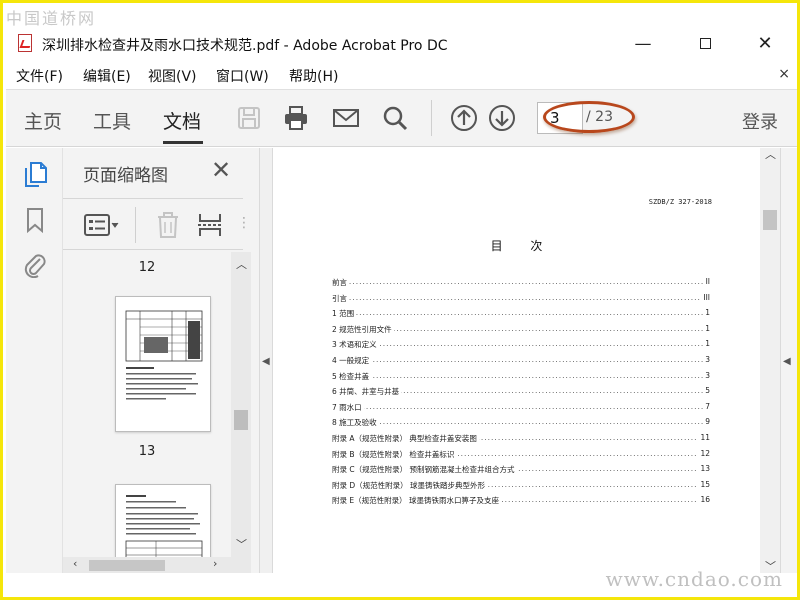  I want to click on panel-horizontal-scrollbar: ‹ ›, so click(157, 565).